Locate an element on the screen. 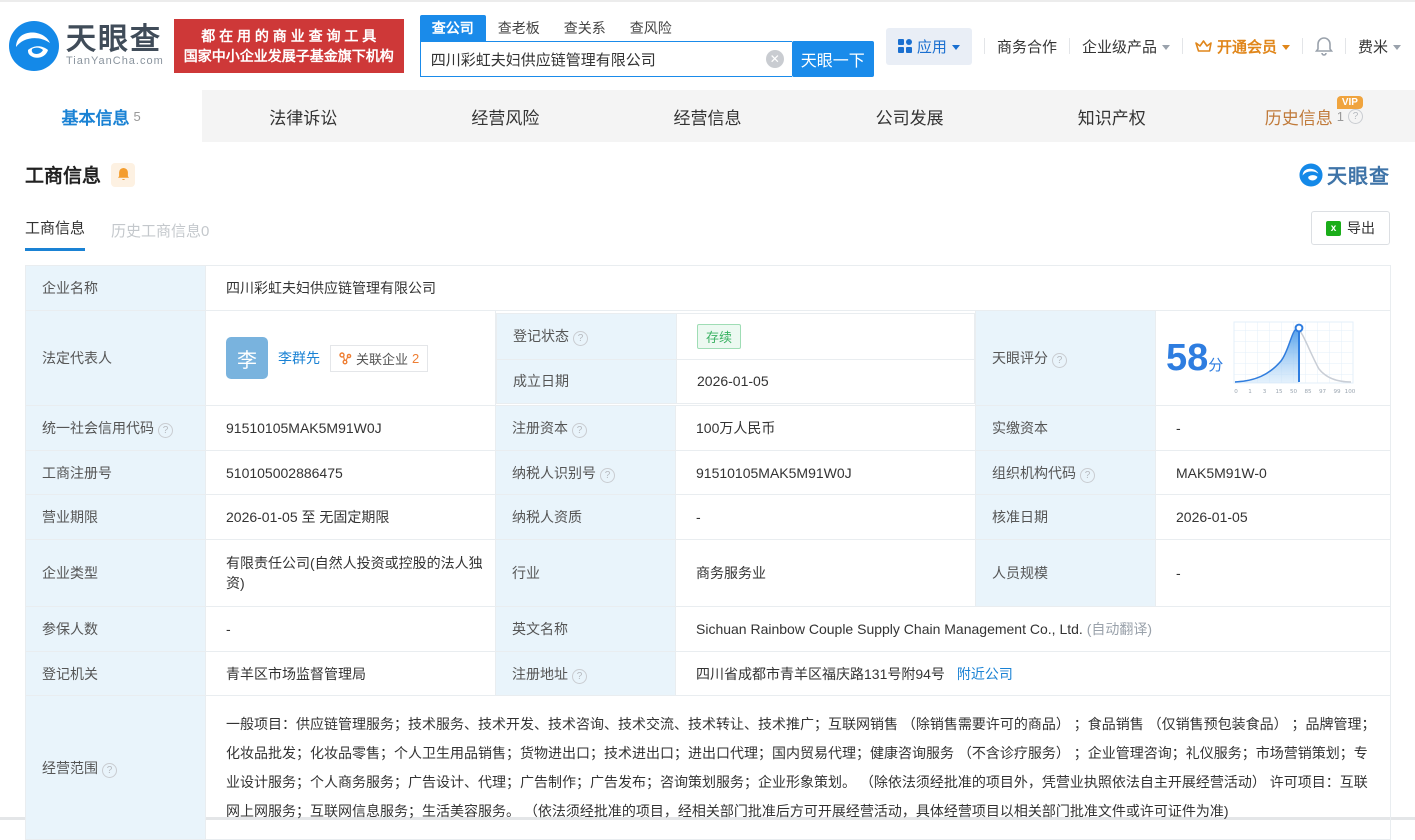 The height and width of the screenshot is (840, 1415). svg-text: 85 is located at coordinates (1309, 392).